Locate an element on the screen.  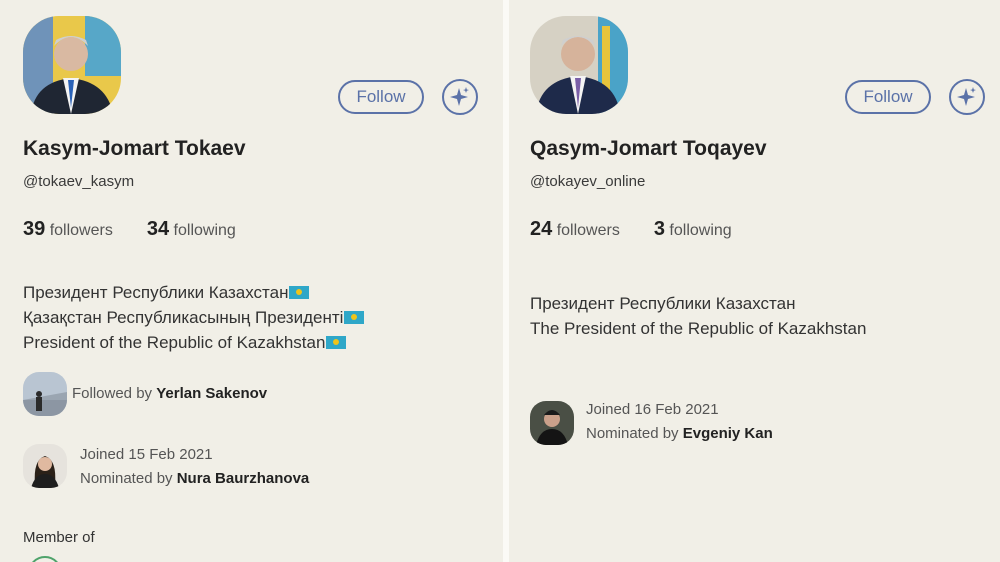
profile-stats: 24 followers 3 following is located at coordinates (631, 229).